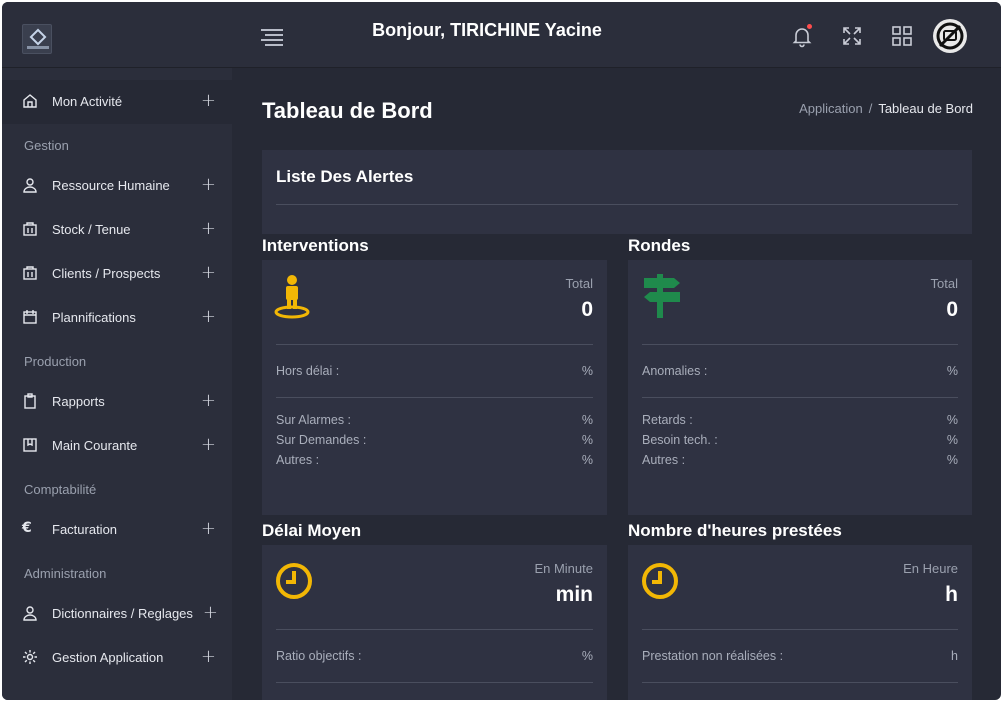 This screenshot has height=702, width=1003. Describe the element at coordinates (800, 373) in the screenshot. I see `stat-row: Anomalies :%` at that location.